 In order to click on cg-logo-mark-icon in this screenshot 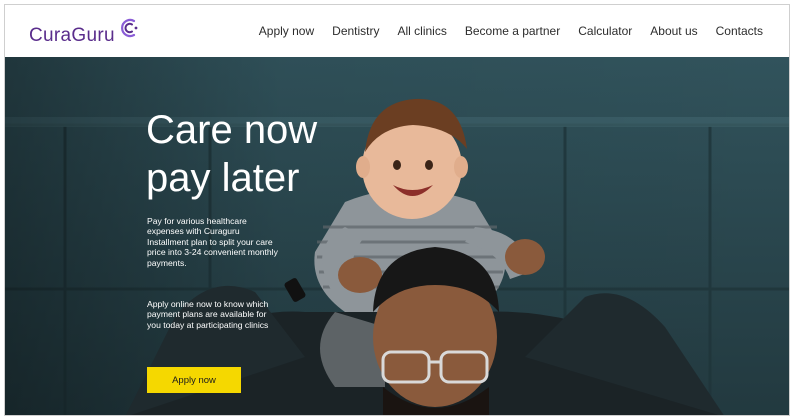, I will do `click(129, 28)`.